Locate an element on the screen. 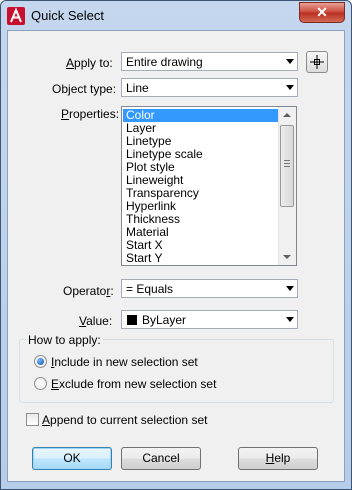 The height and width of the screenshot is (490, 352). value-value: ByLayer is located at coordinates (164, 320).